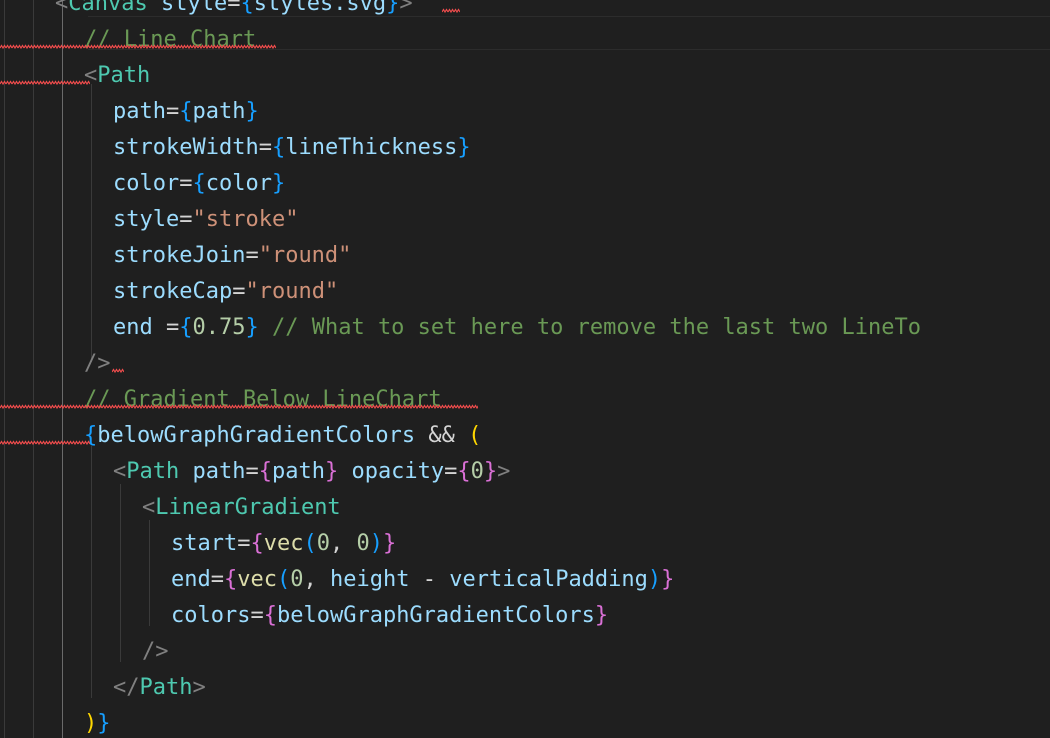 Image resolution: width=1050 pixels, height=738 pixels. What do you see at coordinates (391, 471) in the screenshot?
I see `code-token: opacity` at bounding box center [391, 471].